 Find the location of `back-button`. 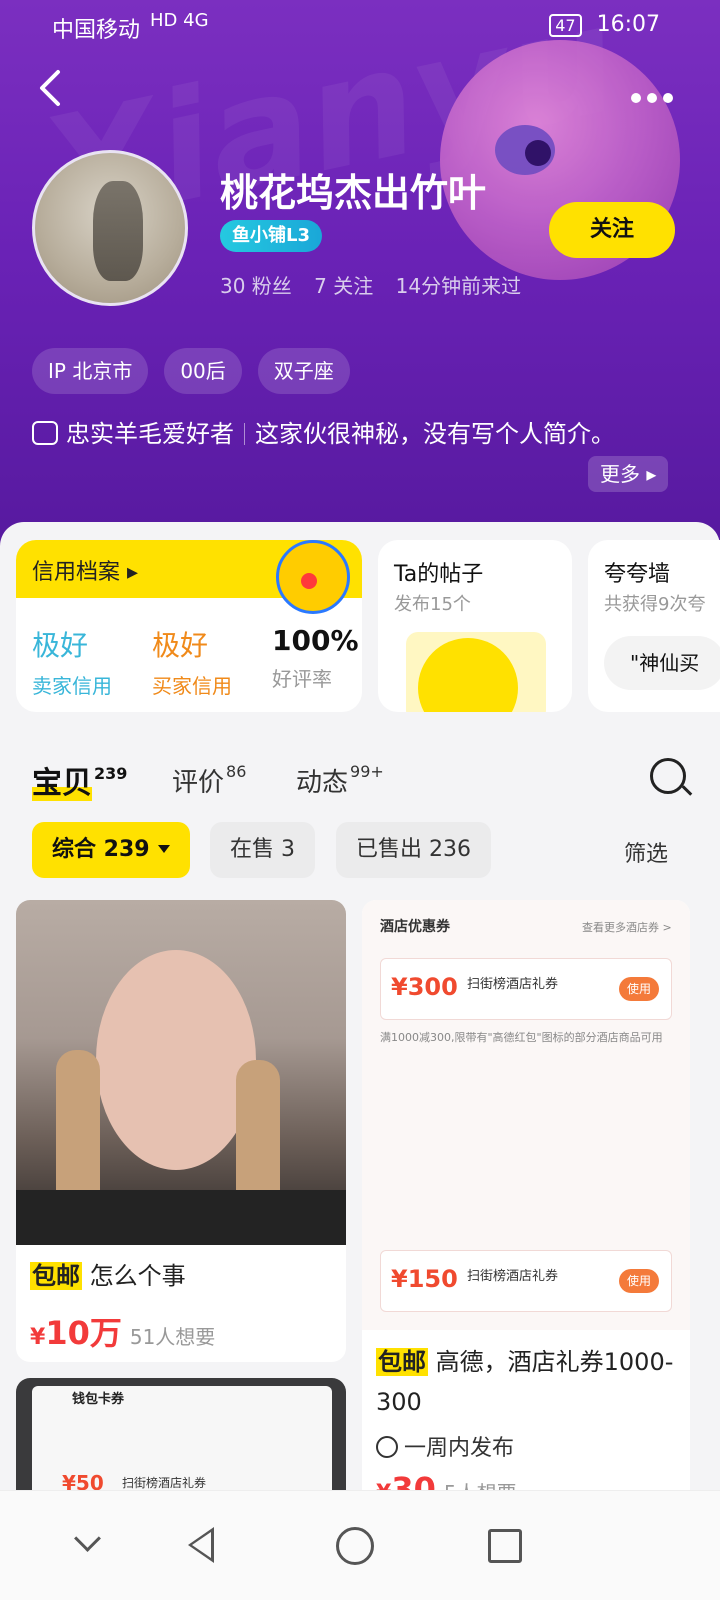

back-button is located at coordinates (56, 88).